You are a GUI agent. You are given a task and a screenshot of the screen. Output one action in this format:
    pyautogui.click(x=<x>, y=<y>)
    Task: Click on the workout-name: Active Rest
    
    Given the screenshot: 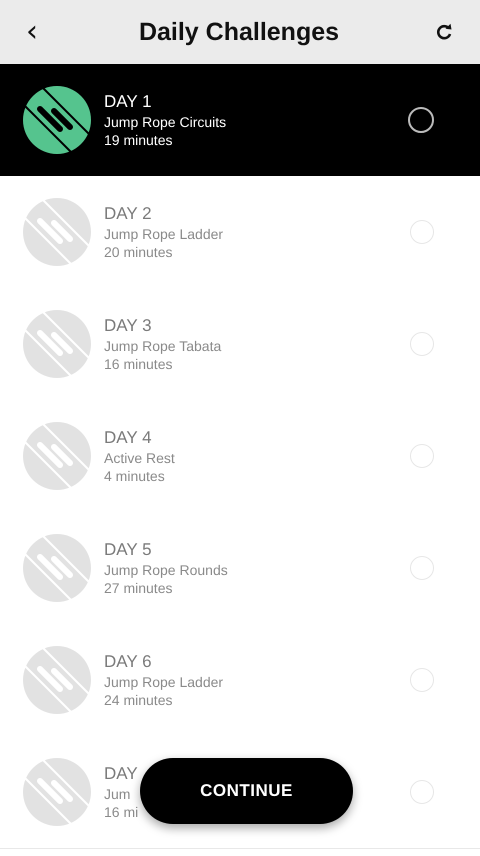 What is the action you would take?
    pyautogui.click(x=139, y=458)
    